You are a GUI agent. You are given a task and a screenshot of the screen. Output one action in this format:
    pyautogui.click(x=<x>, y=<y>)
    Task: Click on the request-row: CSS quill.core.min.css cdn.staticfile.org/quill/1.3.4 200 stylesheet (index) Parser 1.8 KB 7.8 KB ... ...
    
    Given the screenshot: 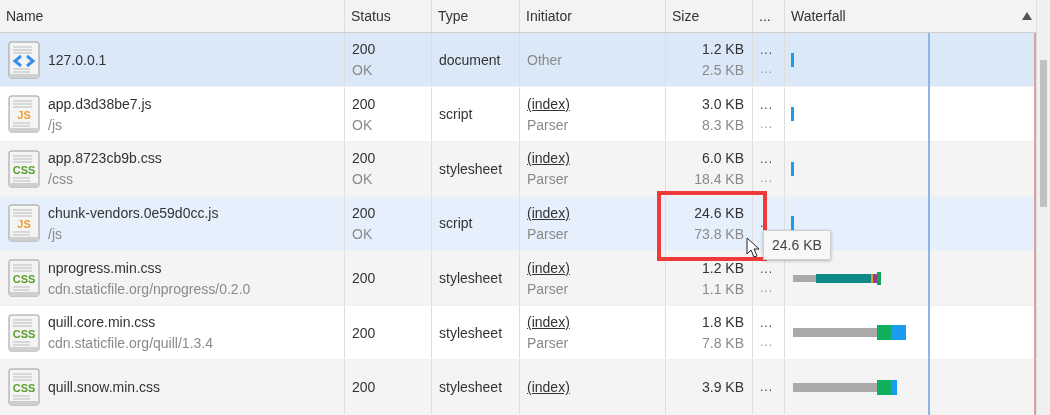 What is the action you would take?
    pyautogui.click(x=518, y=333)
    